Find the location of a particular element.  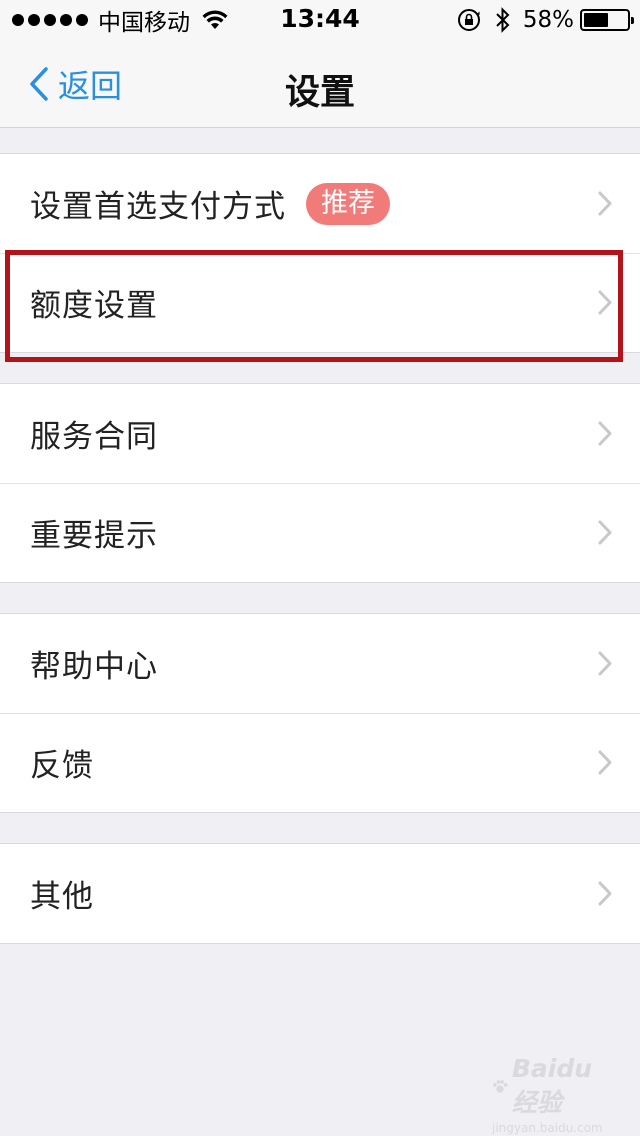

row-preferred-payment: 设置首选支付方式 推荐 is located at coordinates (320, 203).